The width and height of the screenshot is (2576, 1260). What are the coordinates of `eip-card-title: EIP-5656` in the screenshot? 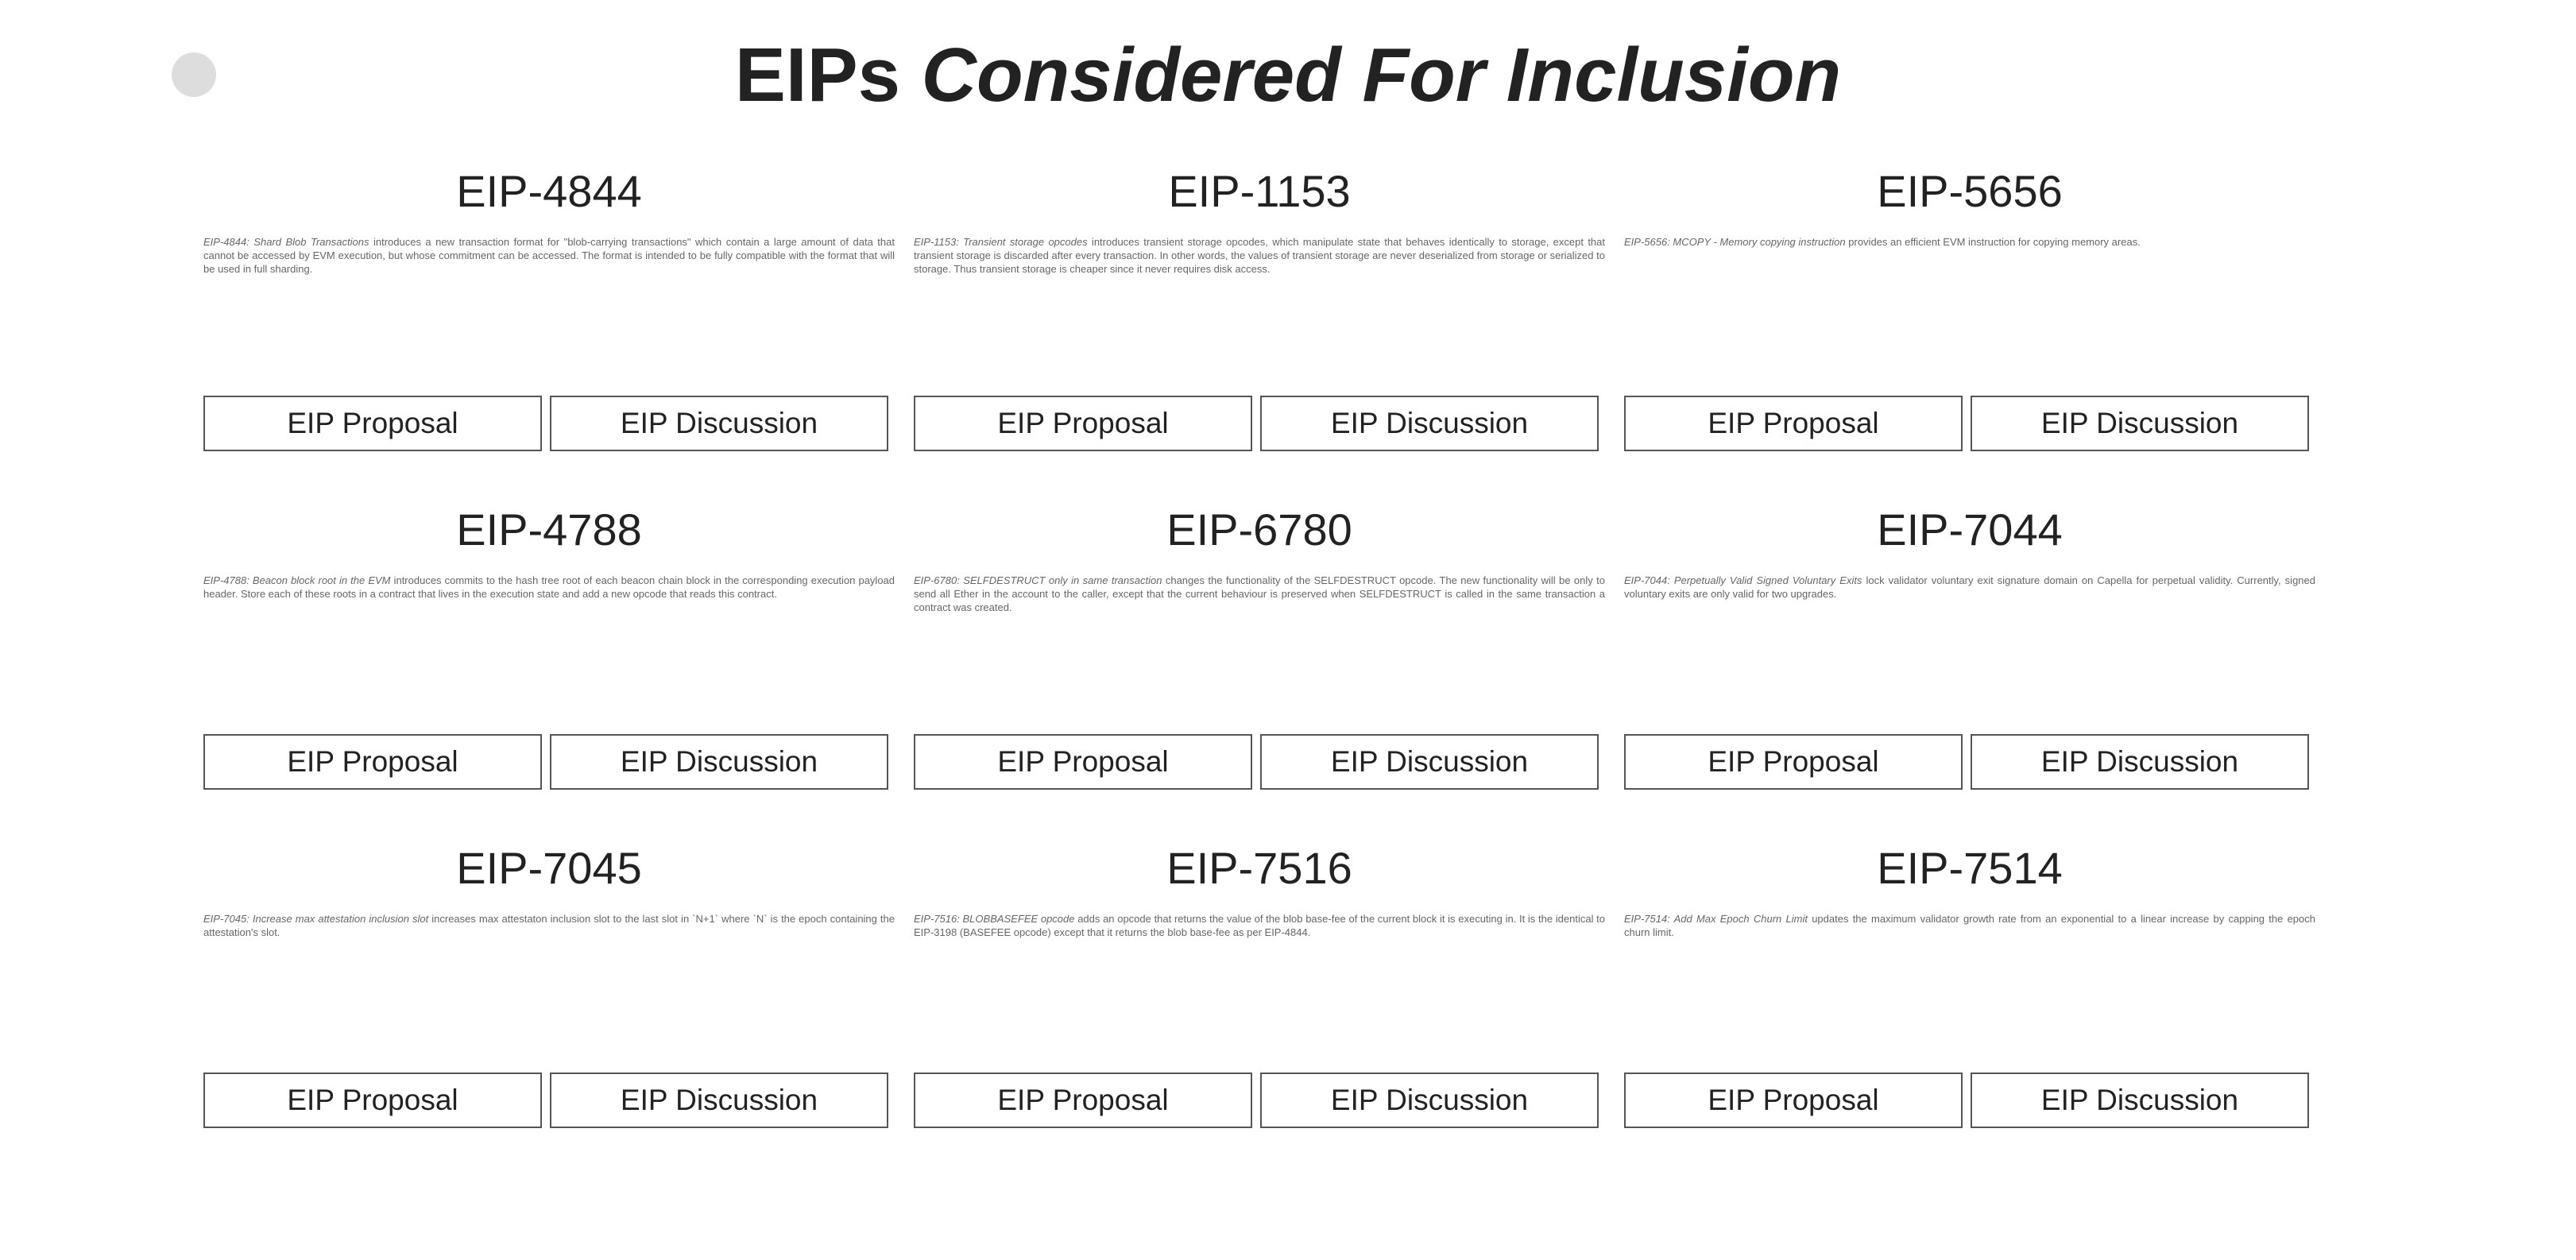 It's located at (1970, 191).